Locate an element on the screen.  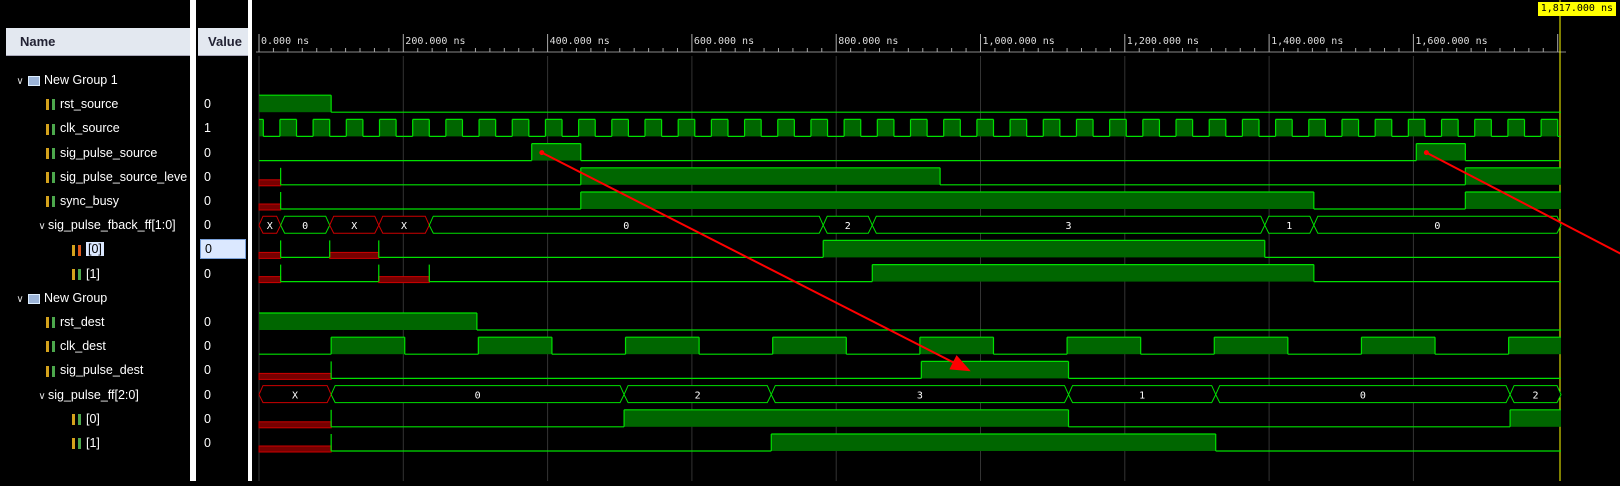
signal-row: ∨ sig_pulse_fback_ff[1:0] is located at coordinates (113, 225).